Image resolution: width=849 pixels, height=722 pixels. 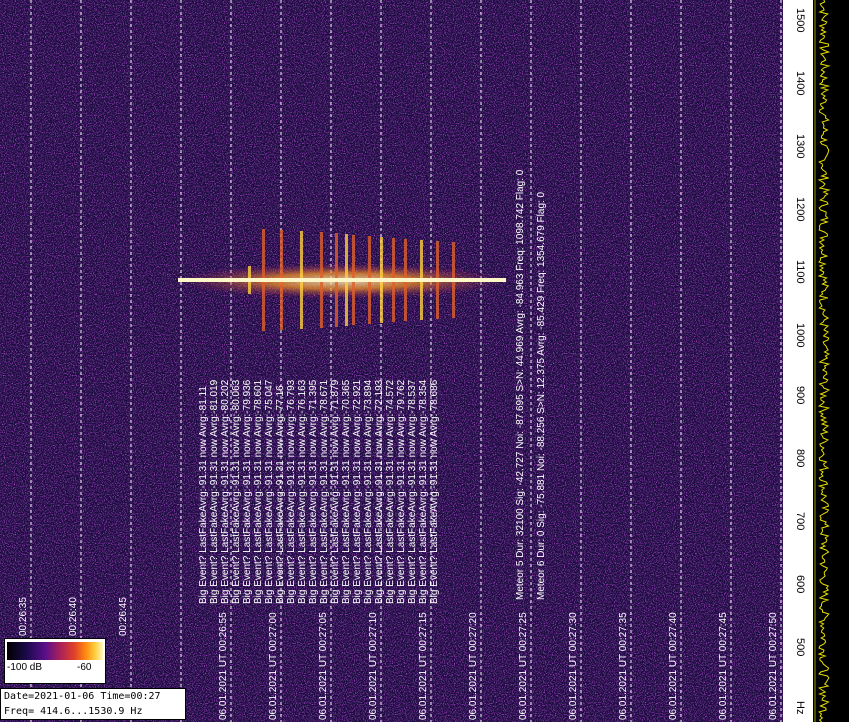 What do you see at coordinates (473, 666) in the screenshot?
I see `time-label-bottom: 06.01.2021 UT 00:27:20` at bounding box center [473, 666].